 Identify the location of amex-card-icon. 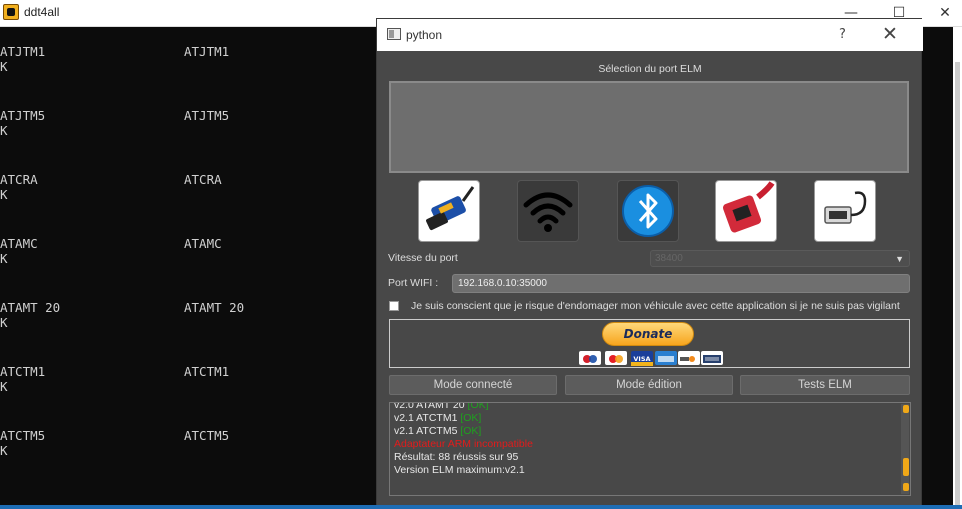
(666, 358).